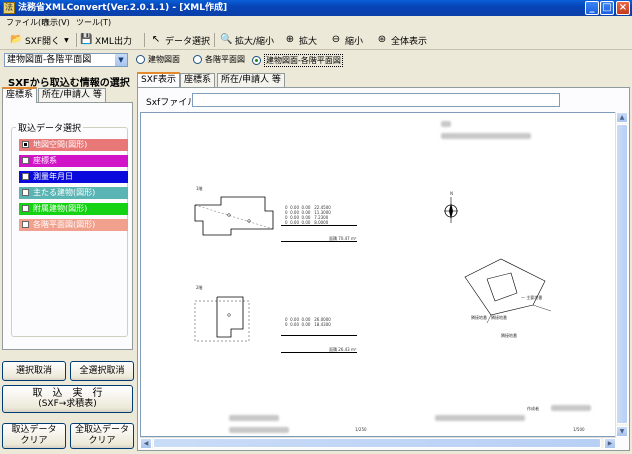 This screenshot has height=454, width=632. Describe the element at coordinates (579, 429) in the screenshot. I see `scale-right: 1/500` at that location.